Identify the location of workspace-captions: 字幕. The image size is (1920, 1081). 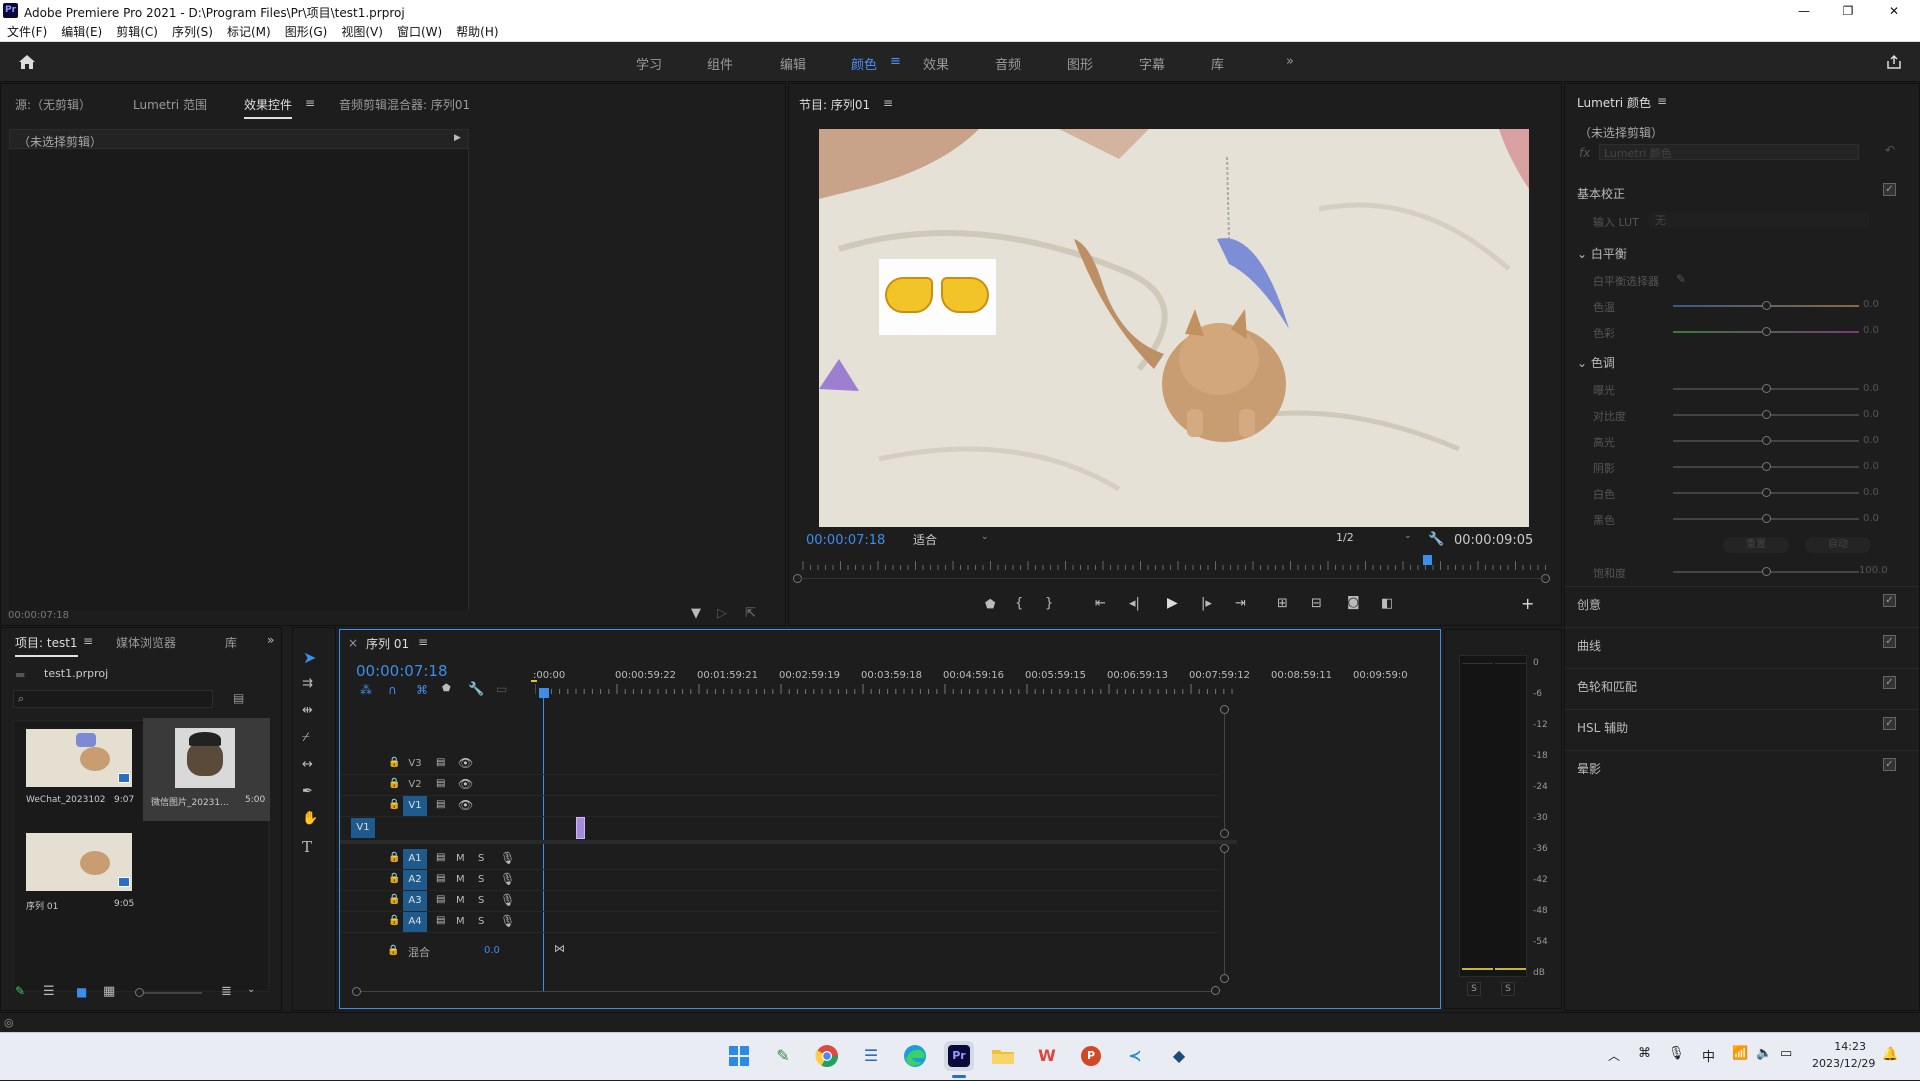
(1152, 63).